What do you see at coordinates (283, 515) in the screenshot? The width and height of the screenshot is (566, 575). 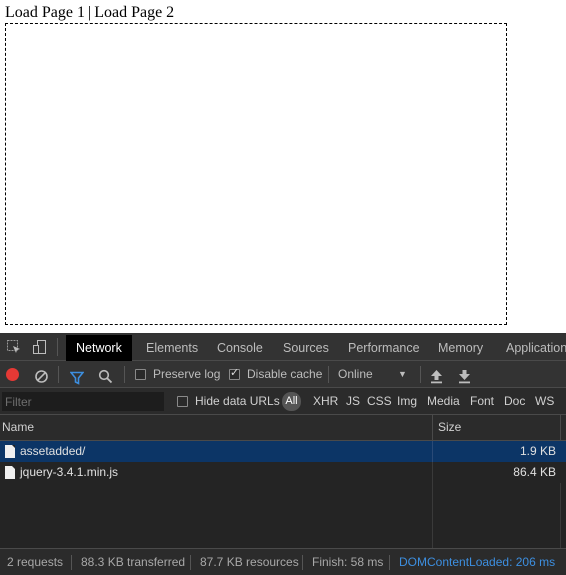 I see `table-empty-area` at bounding box center [283, 515].